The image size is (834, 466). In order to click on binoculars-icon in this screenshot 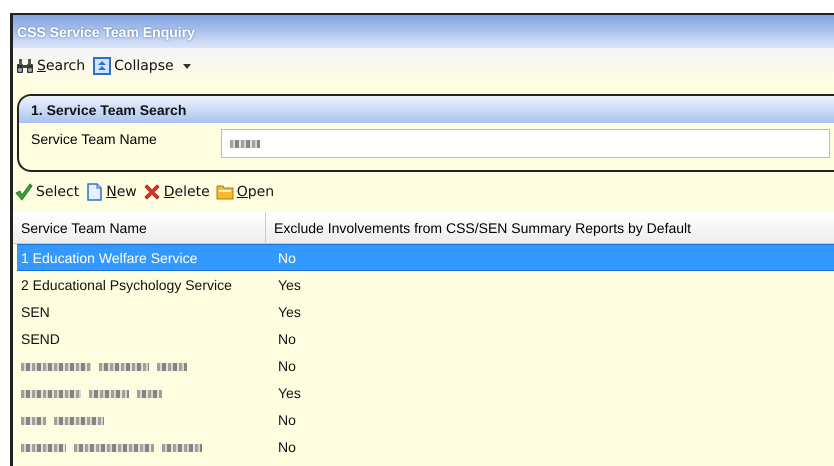, I will do `click(25, 66)`.